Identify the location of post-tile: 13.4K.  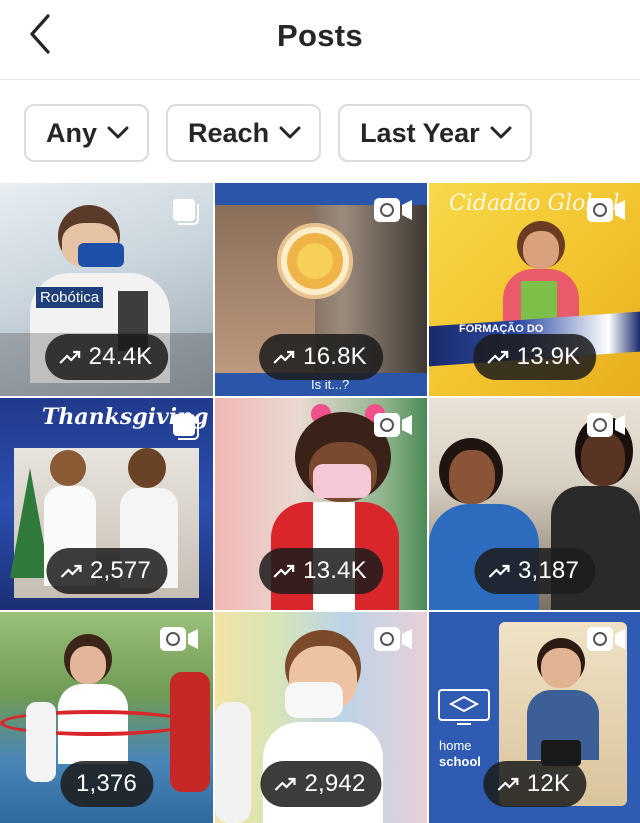
(321, 504).